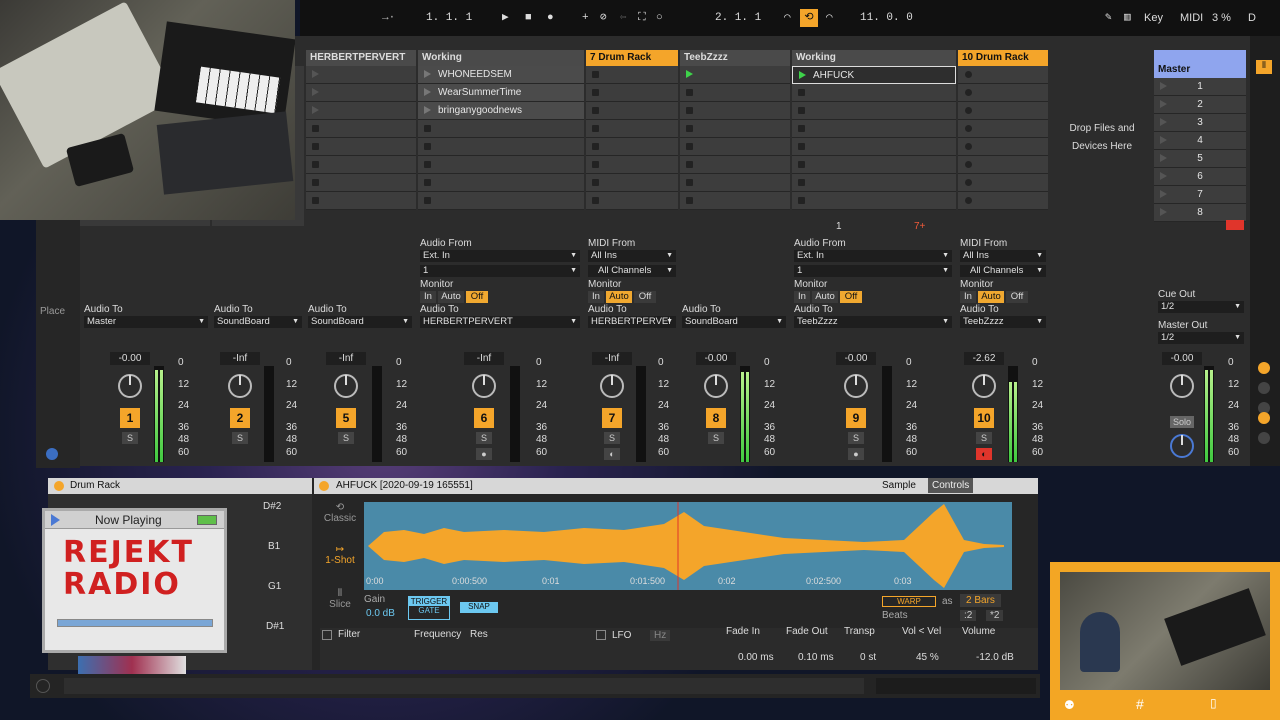 The width and height of the screenshot is (1280, 720). I want to click on master-out-select: 1/2, so click(1201, 338).